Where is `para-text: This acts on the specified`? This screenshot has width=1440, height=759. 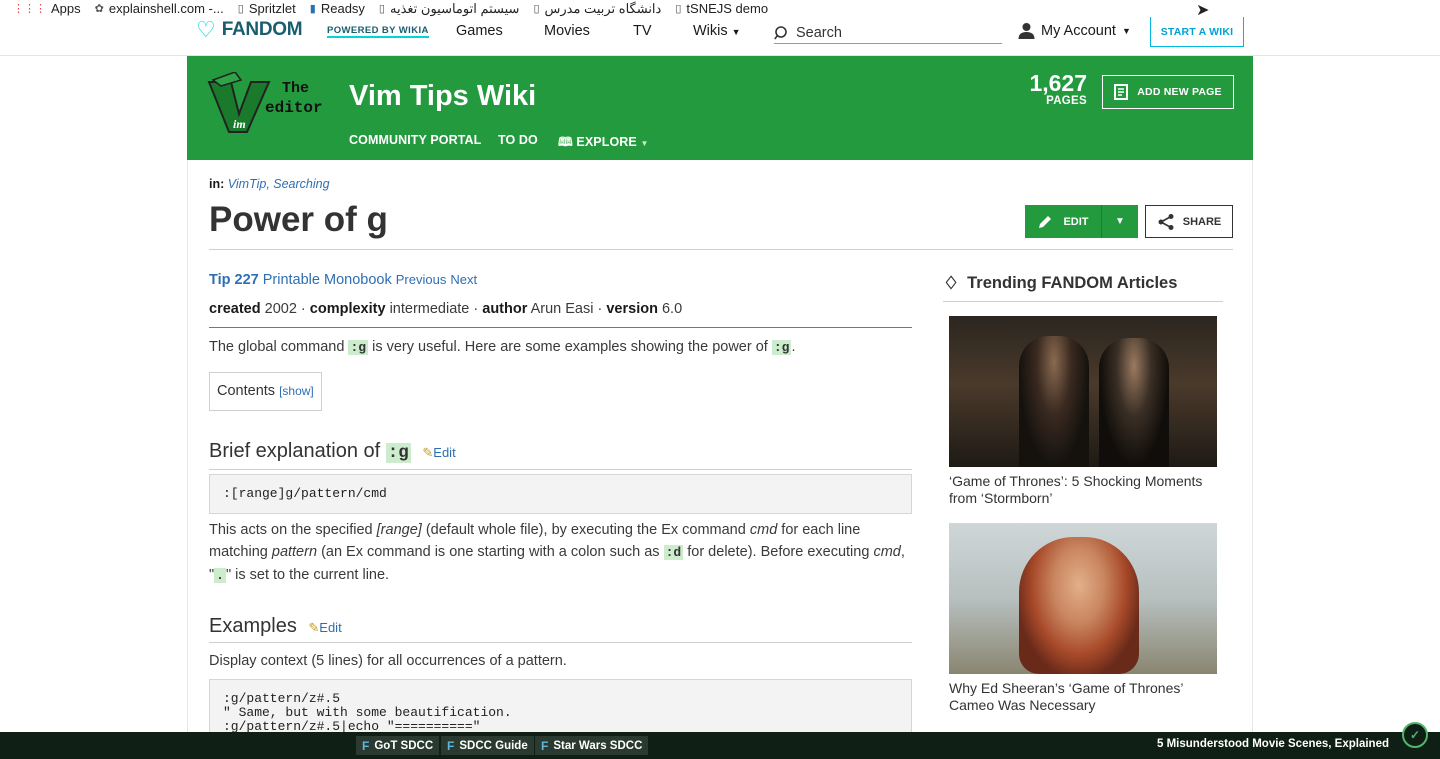
para-text: This acts on the specified is located at coordinates (291, 530).